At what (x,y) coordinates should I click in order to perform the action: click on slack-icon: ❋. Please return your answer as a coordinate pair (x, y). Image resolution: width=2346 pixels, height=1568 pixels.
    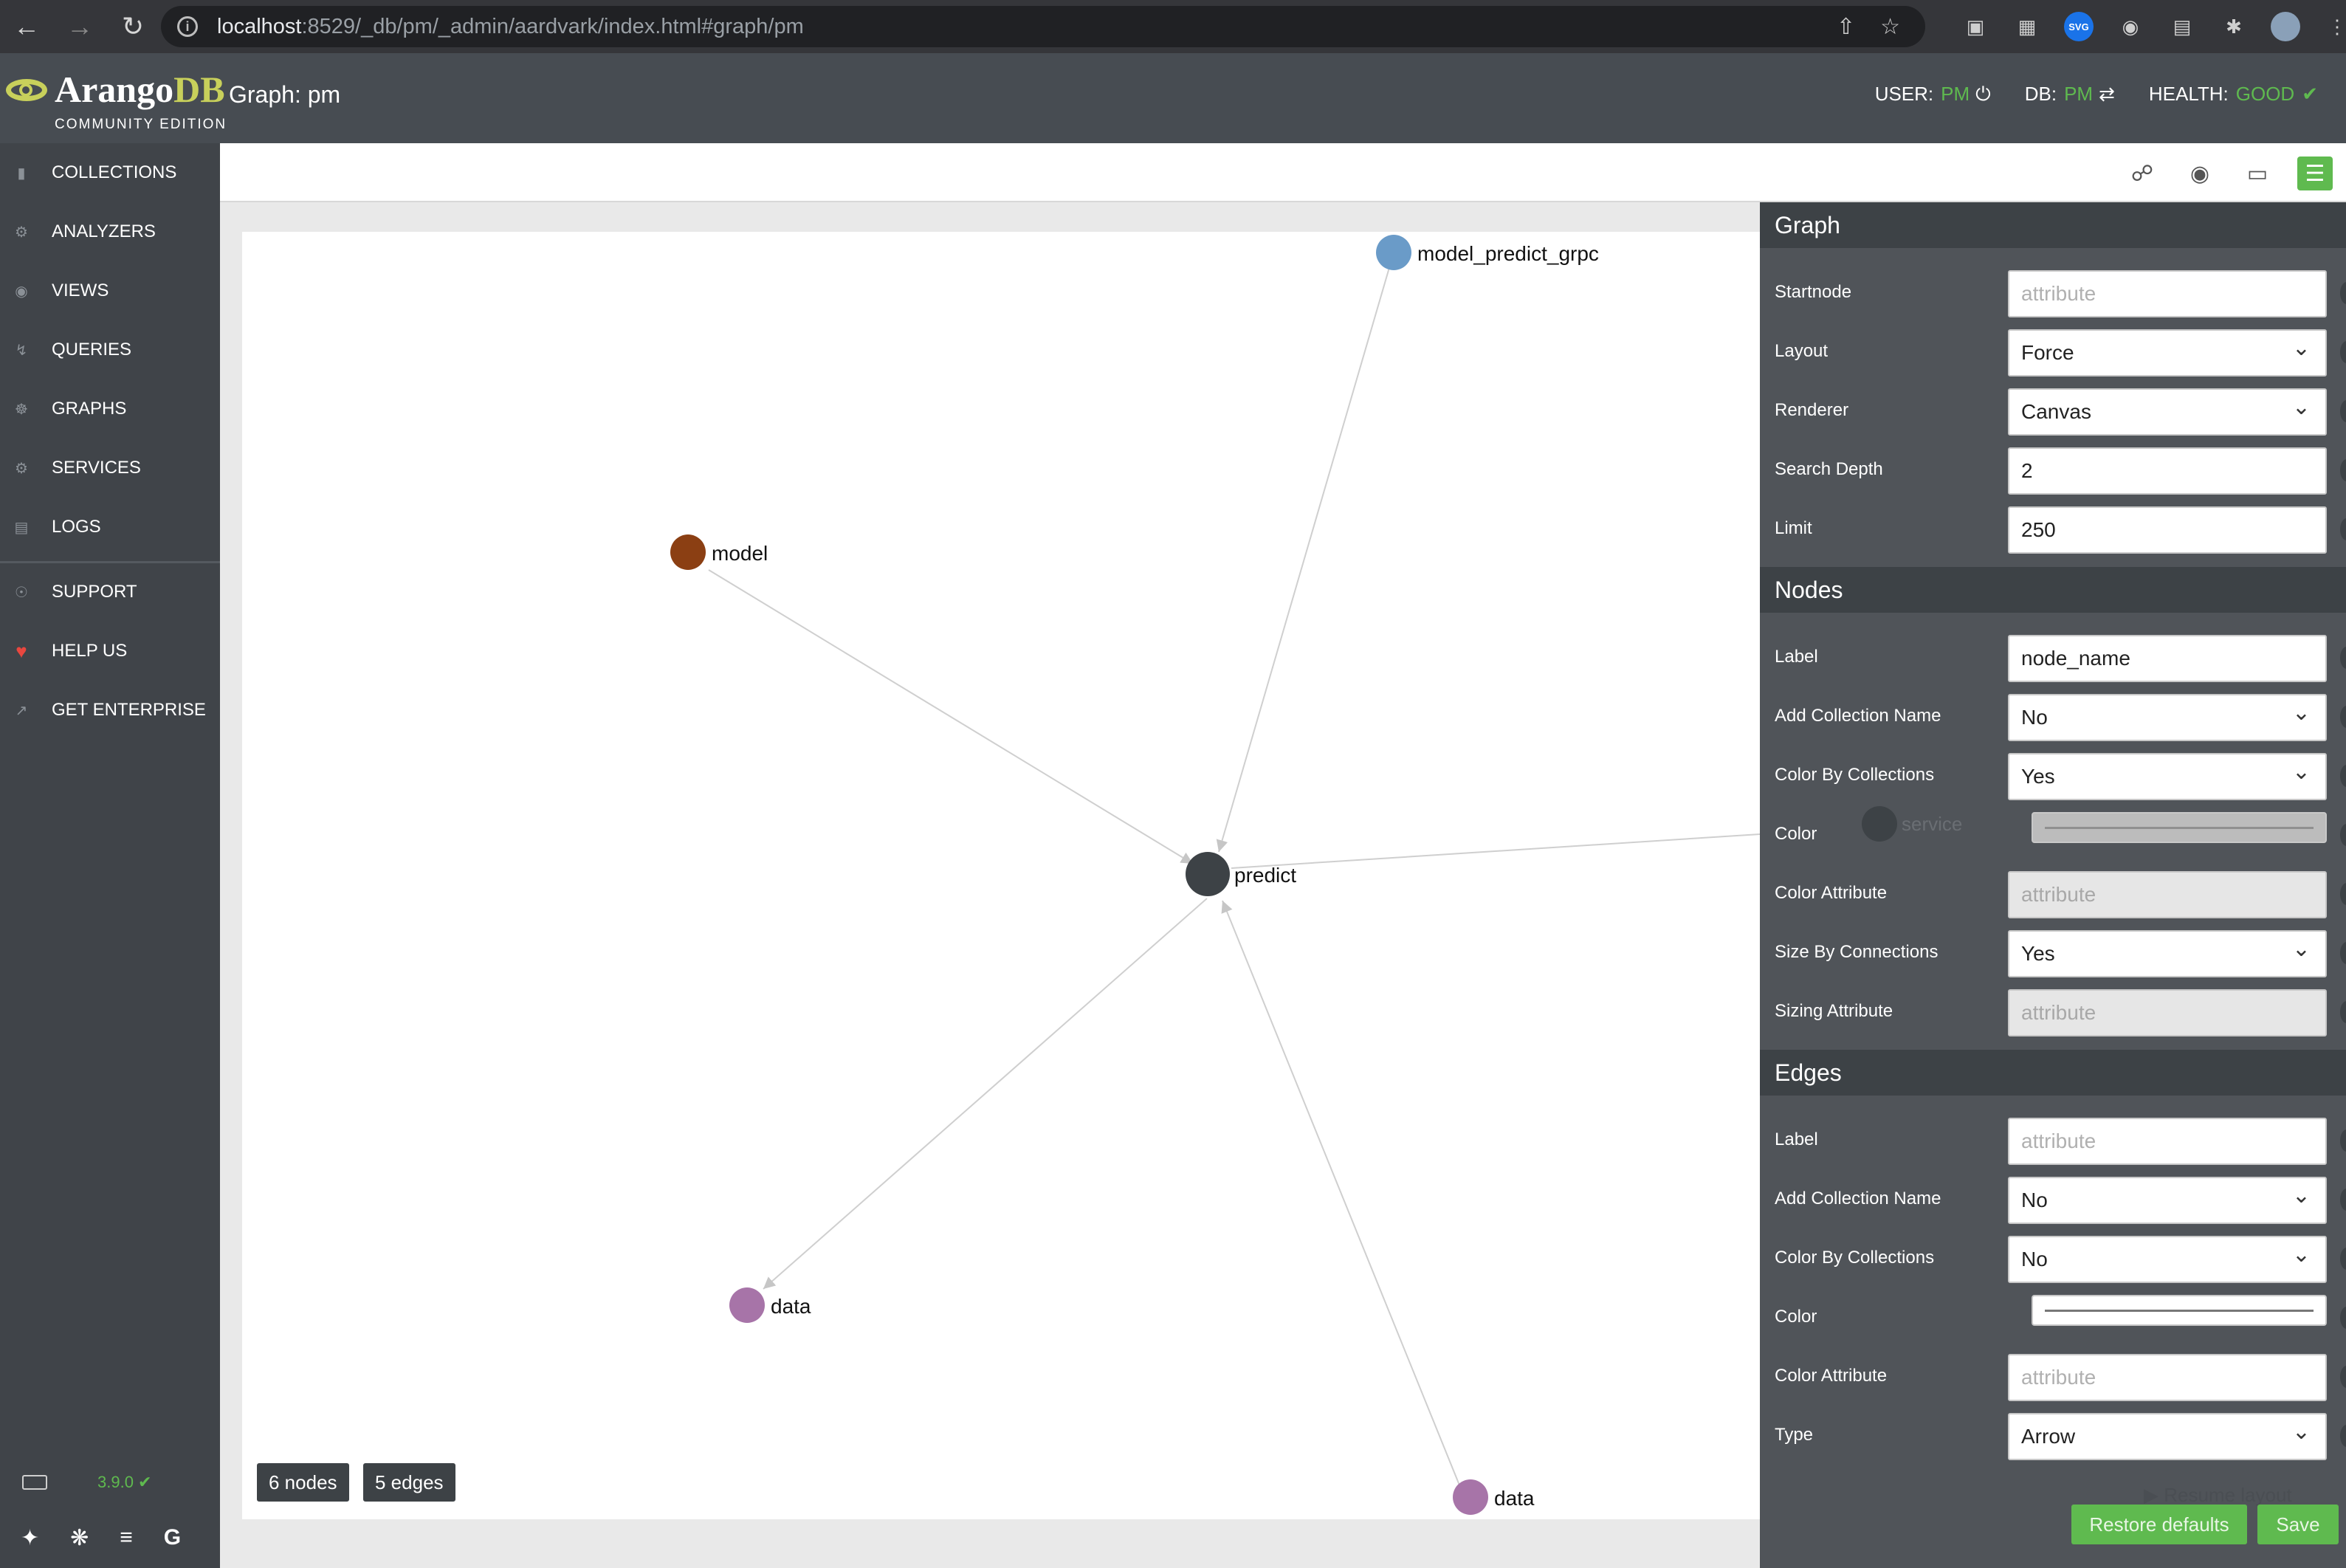
    Looking at the image, I should click on (80, 1538).